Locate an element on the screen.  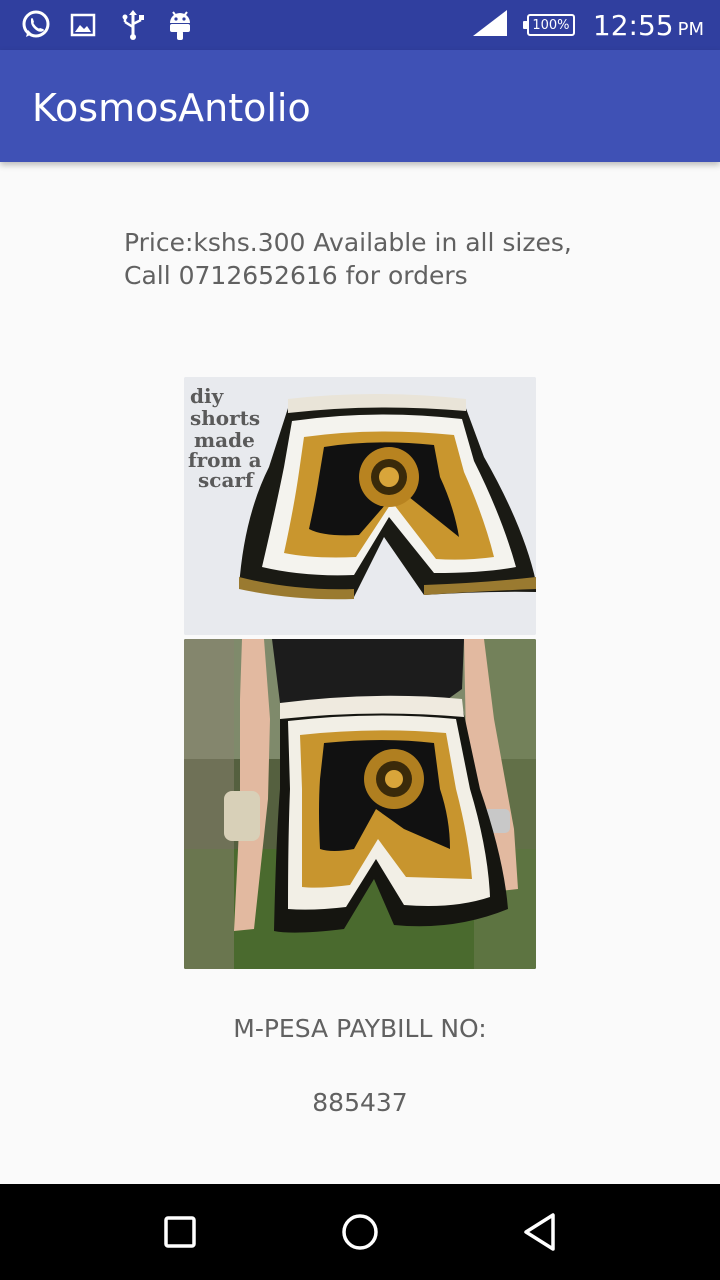
clock-time: 12:55 is located at coordinates (633, 25).